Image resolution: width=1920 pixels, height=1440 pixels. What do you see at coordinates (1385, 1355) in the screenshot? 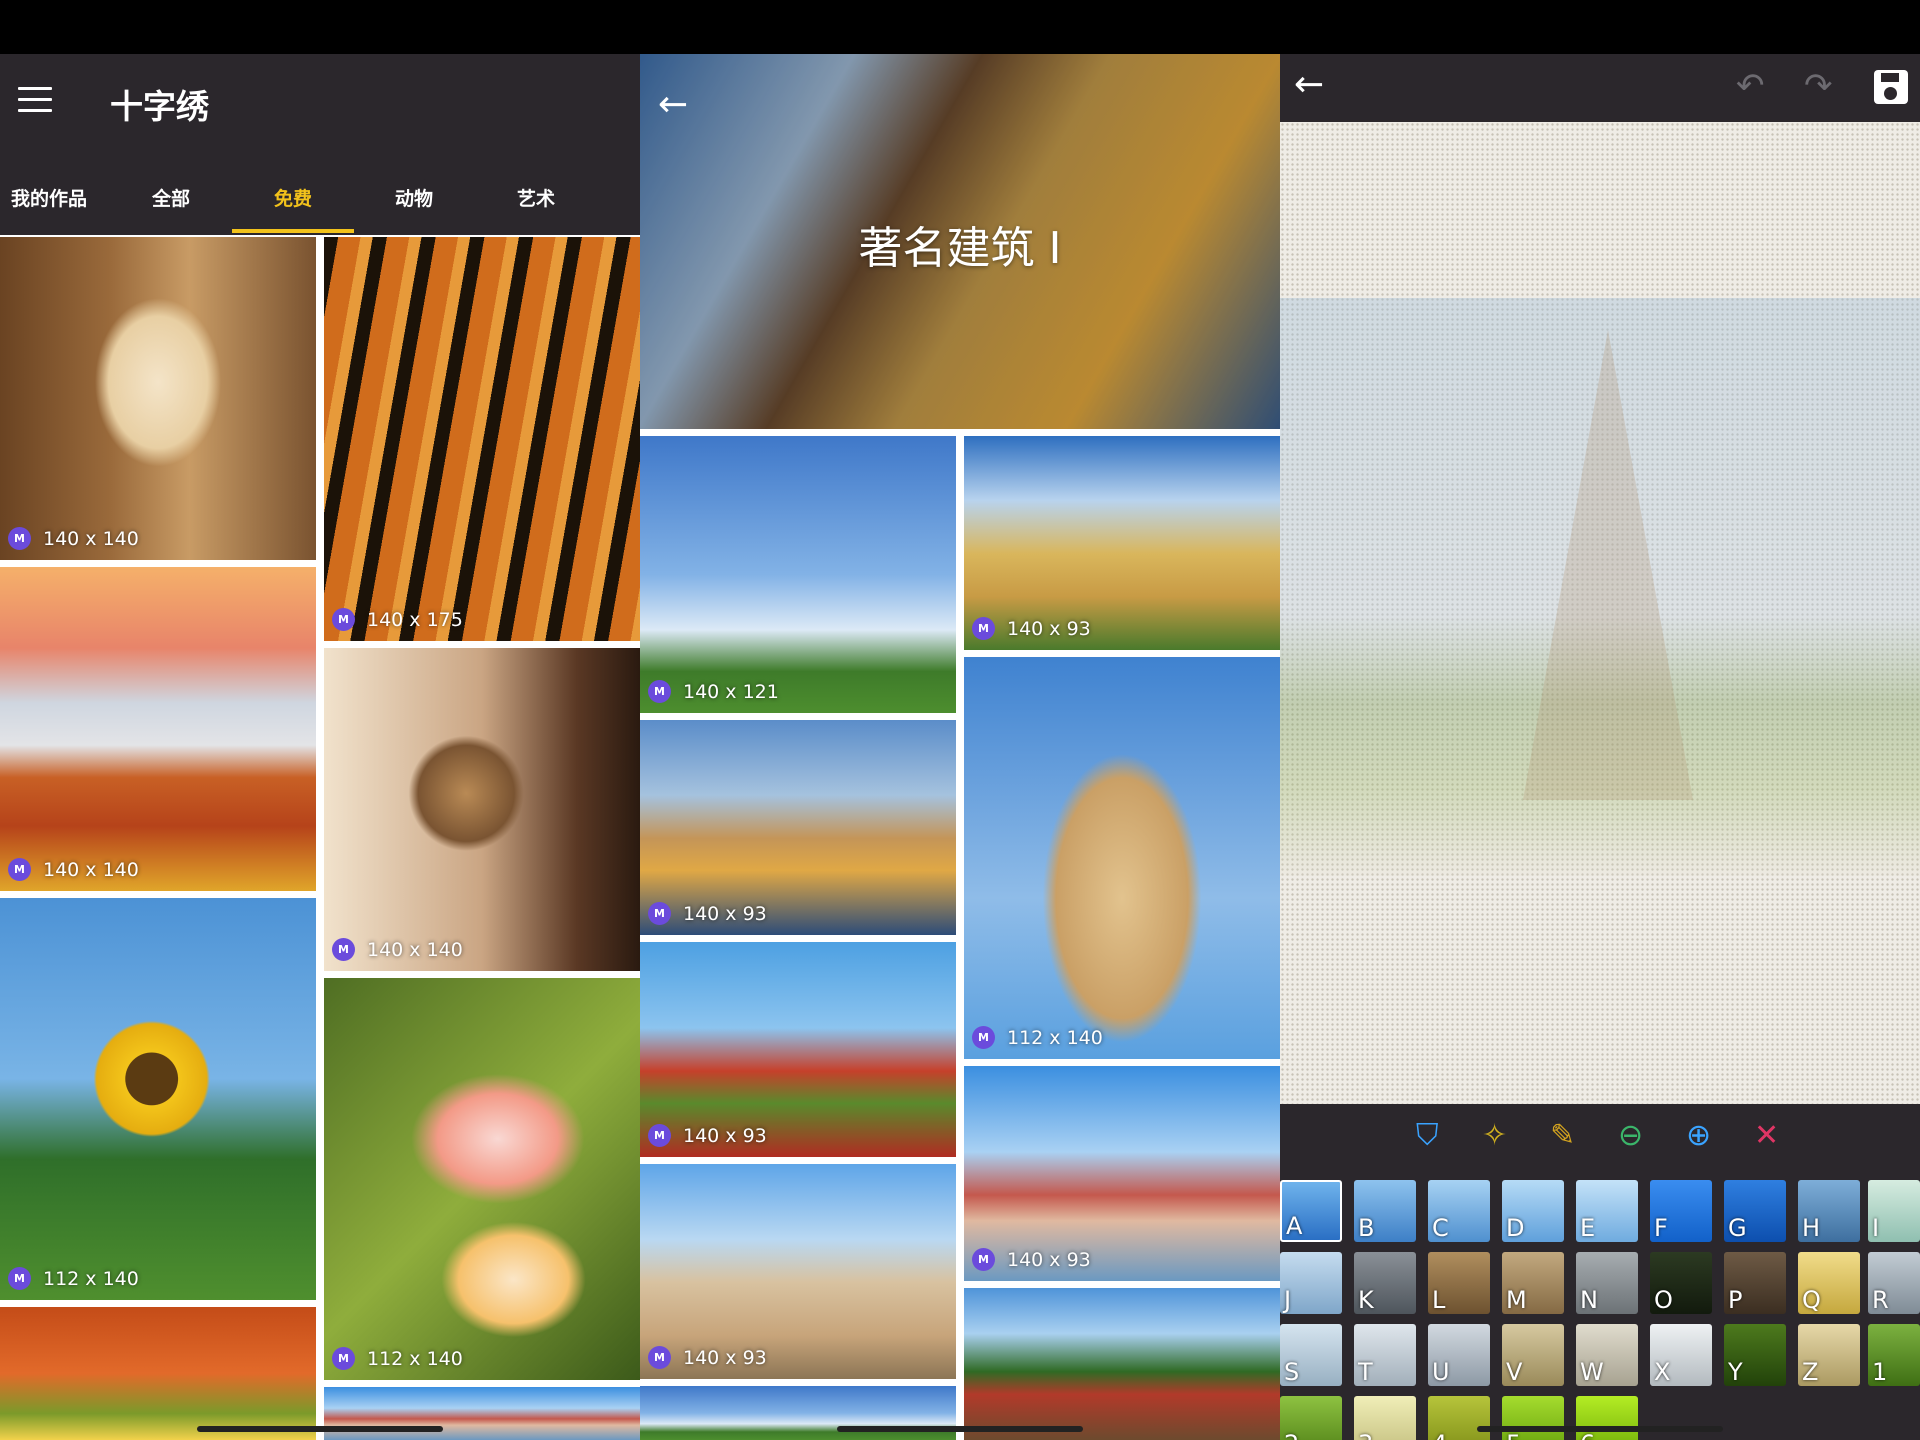
I see `palette-swatch: T` at bounding box center [1385, 1355].